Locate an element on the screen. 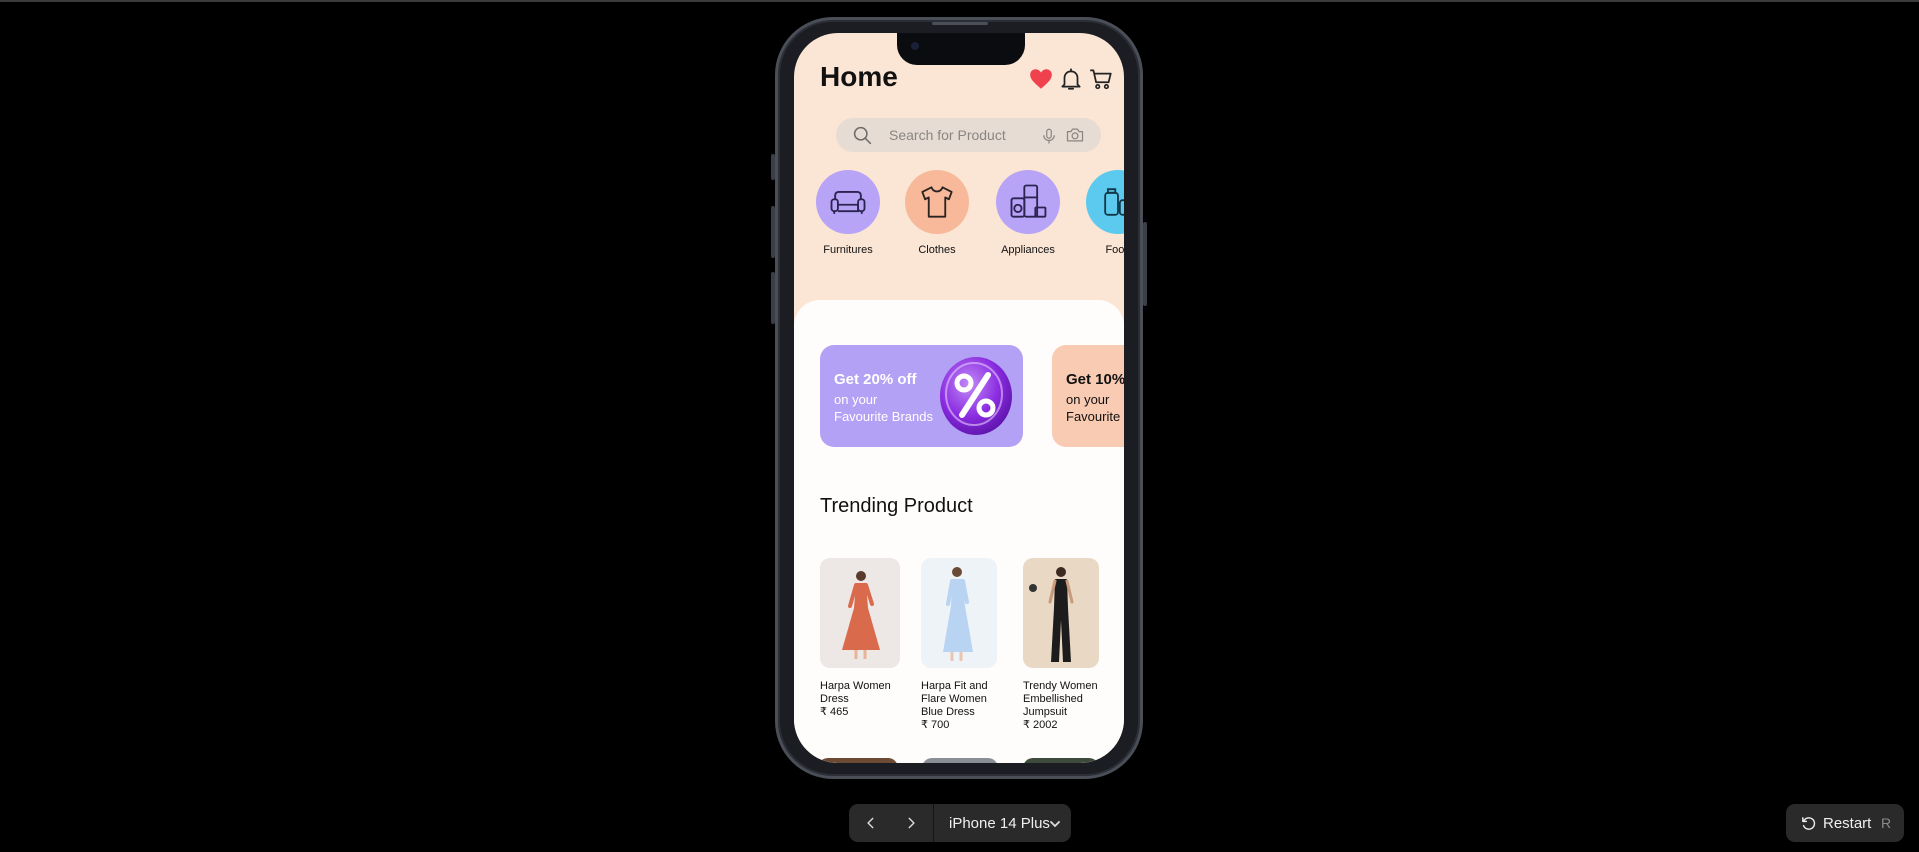  food-icon is located at coordinates (1114, 202).